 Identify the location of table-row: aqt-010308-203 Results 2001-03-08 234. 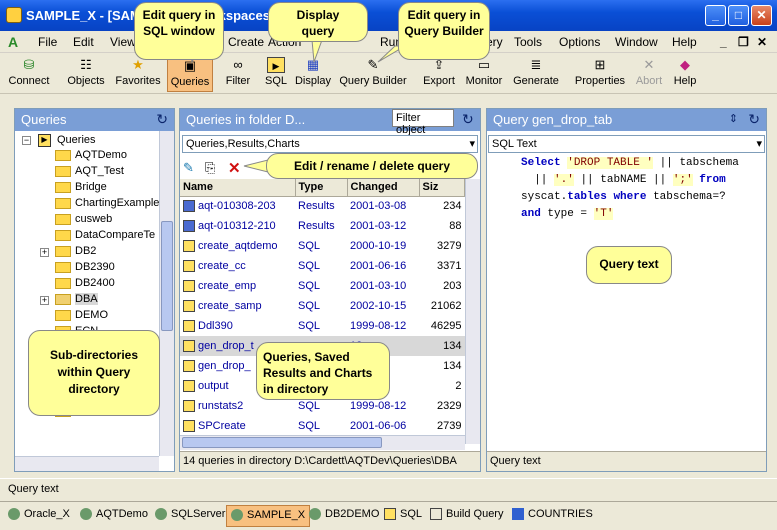
(322, 206).